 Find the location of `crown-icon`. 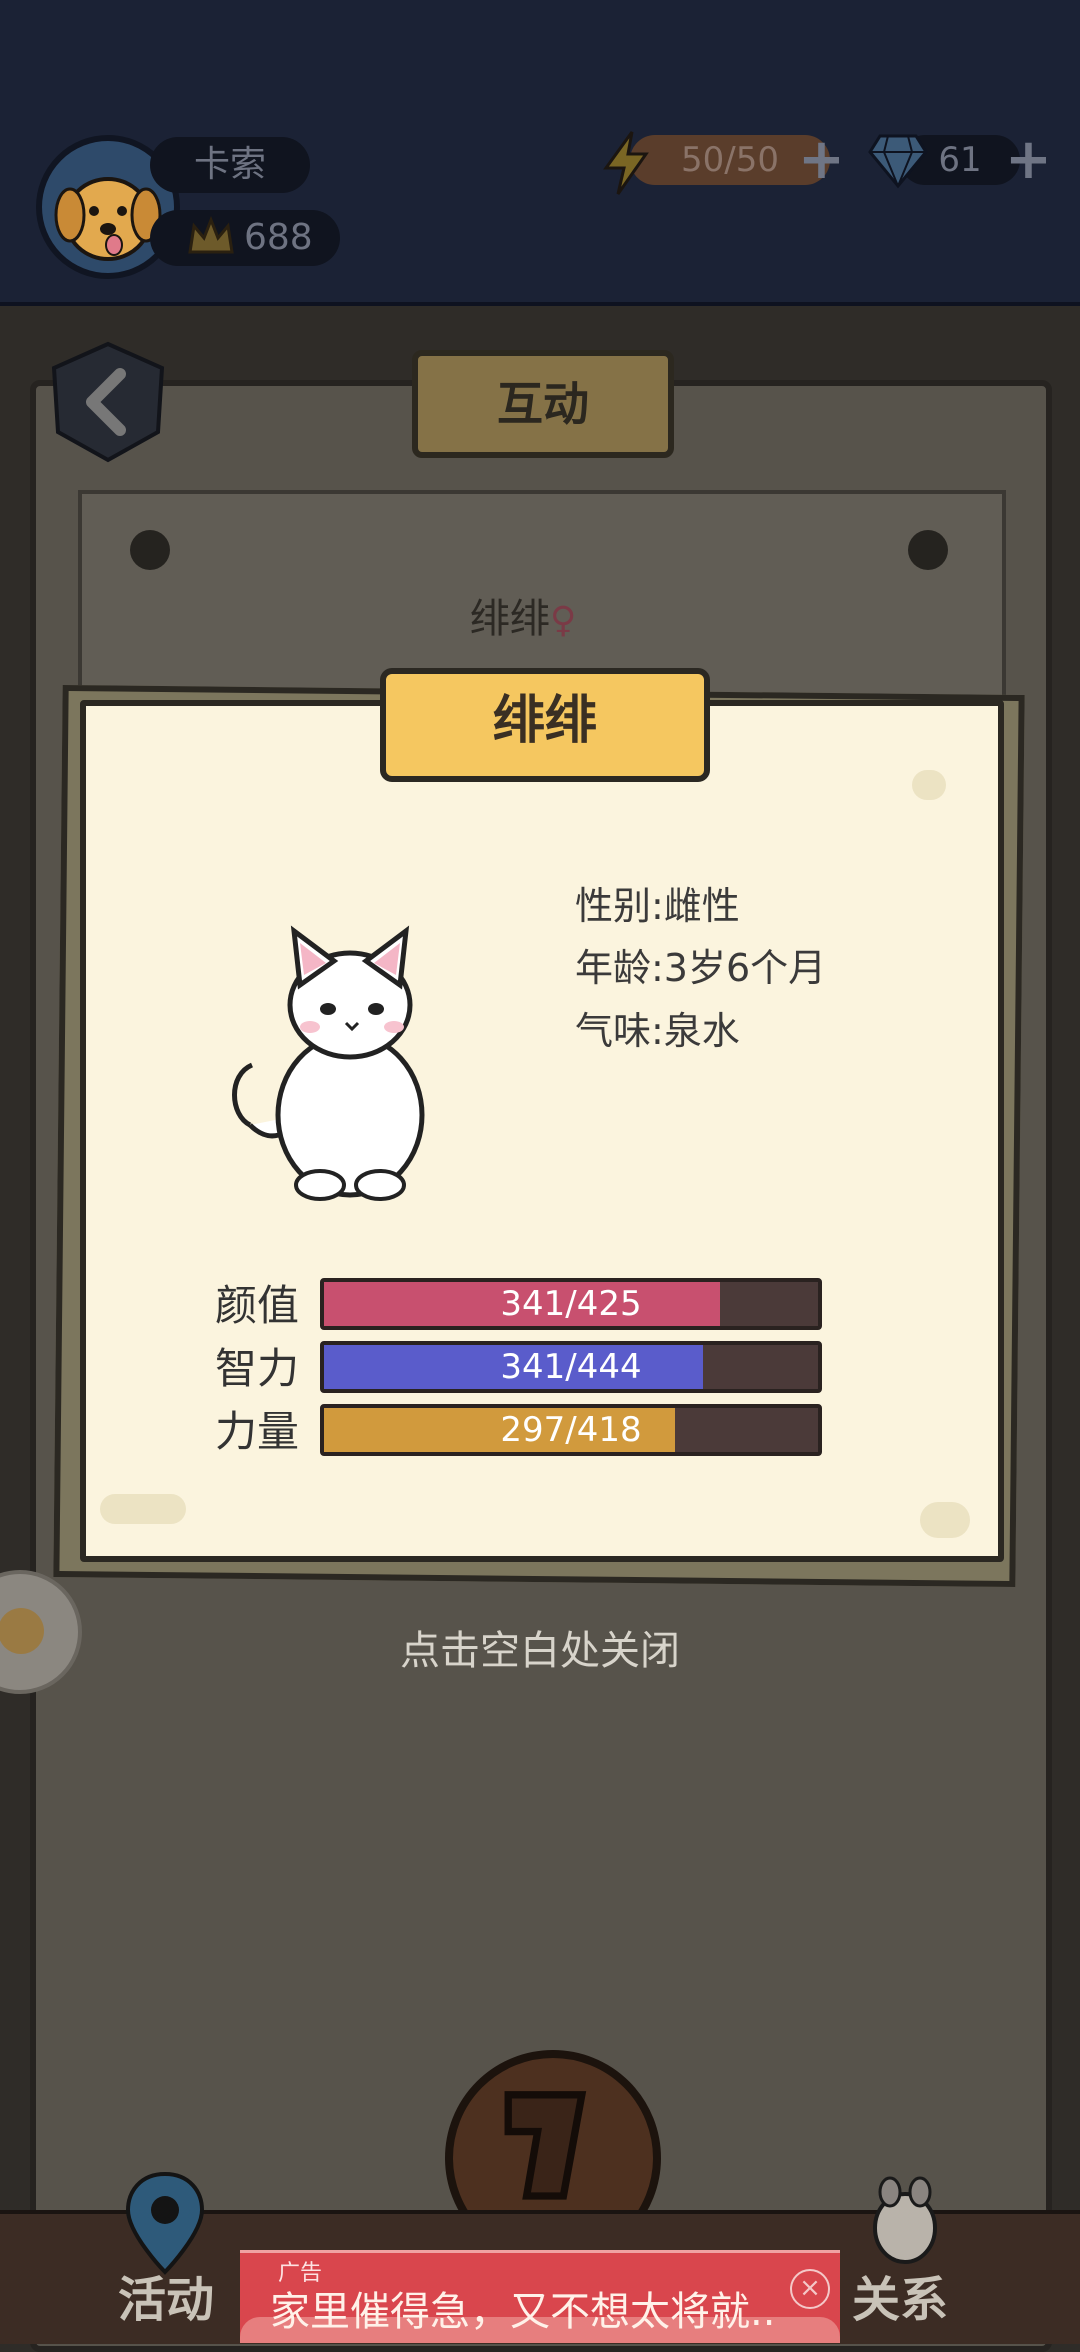

crown-icon is located at coordinates (211, 234).